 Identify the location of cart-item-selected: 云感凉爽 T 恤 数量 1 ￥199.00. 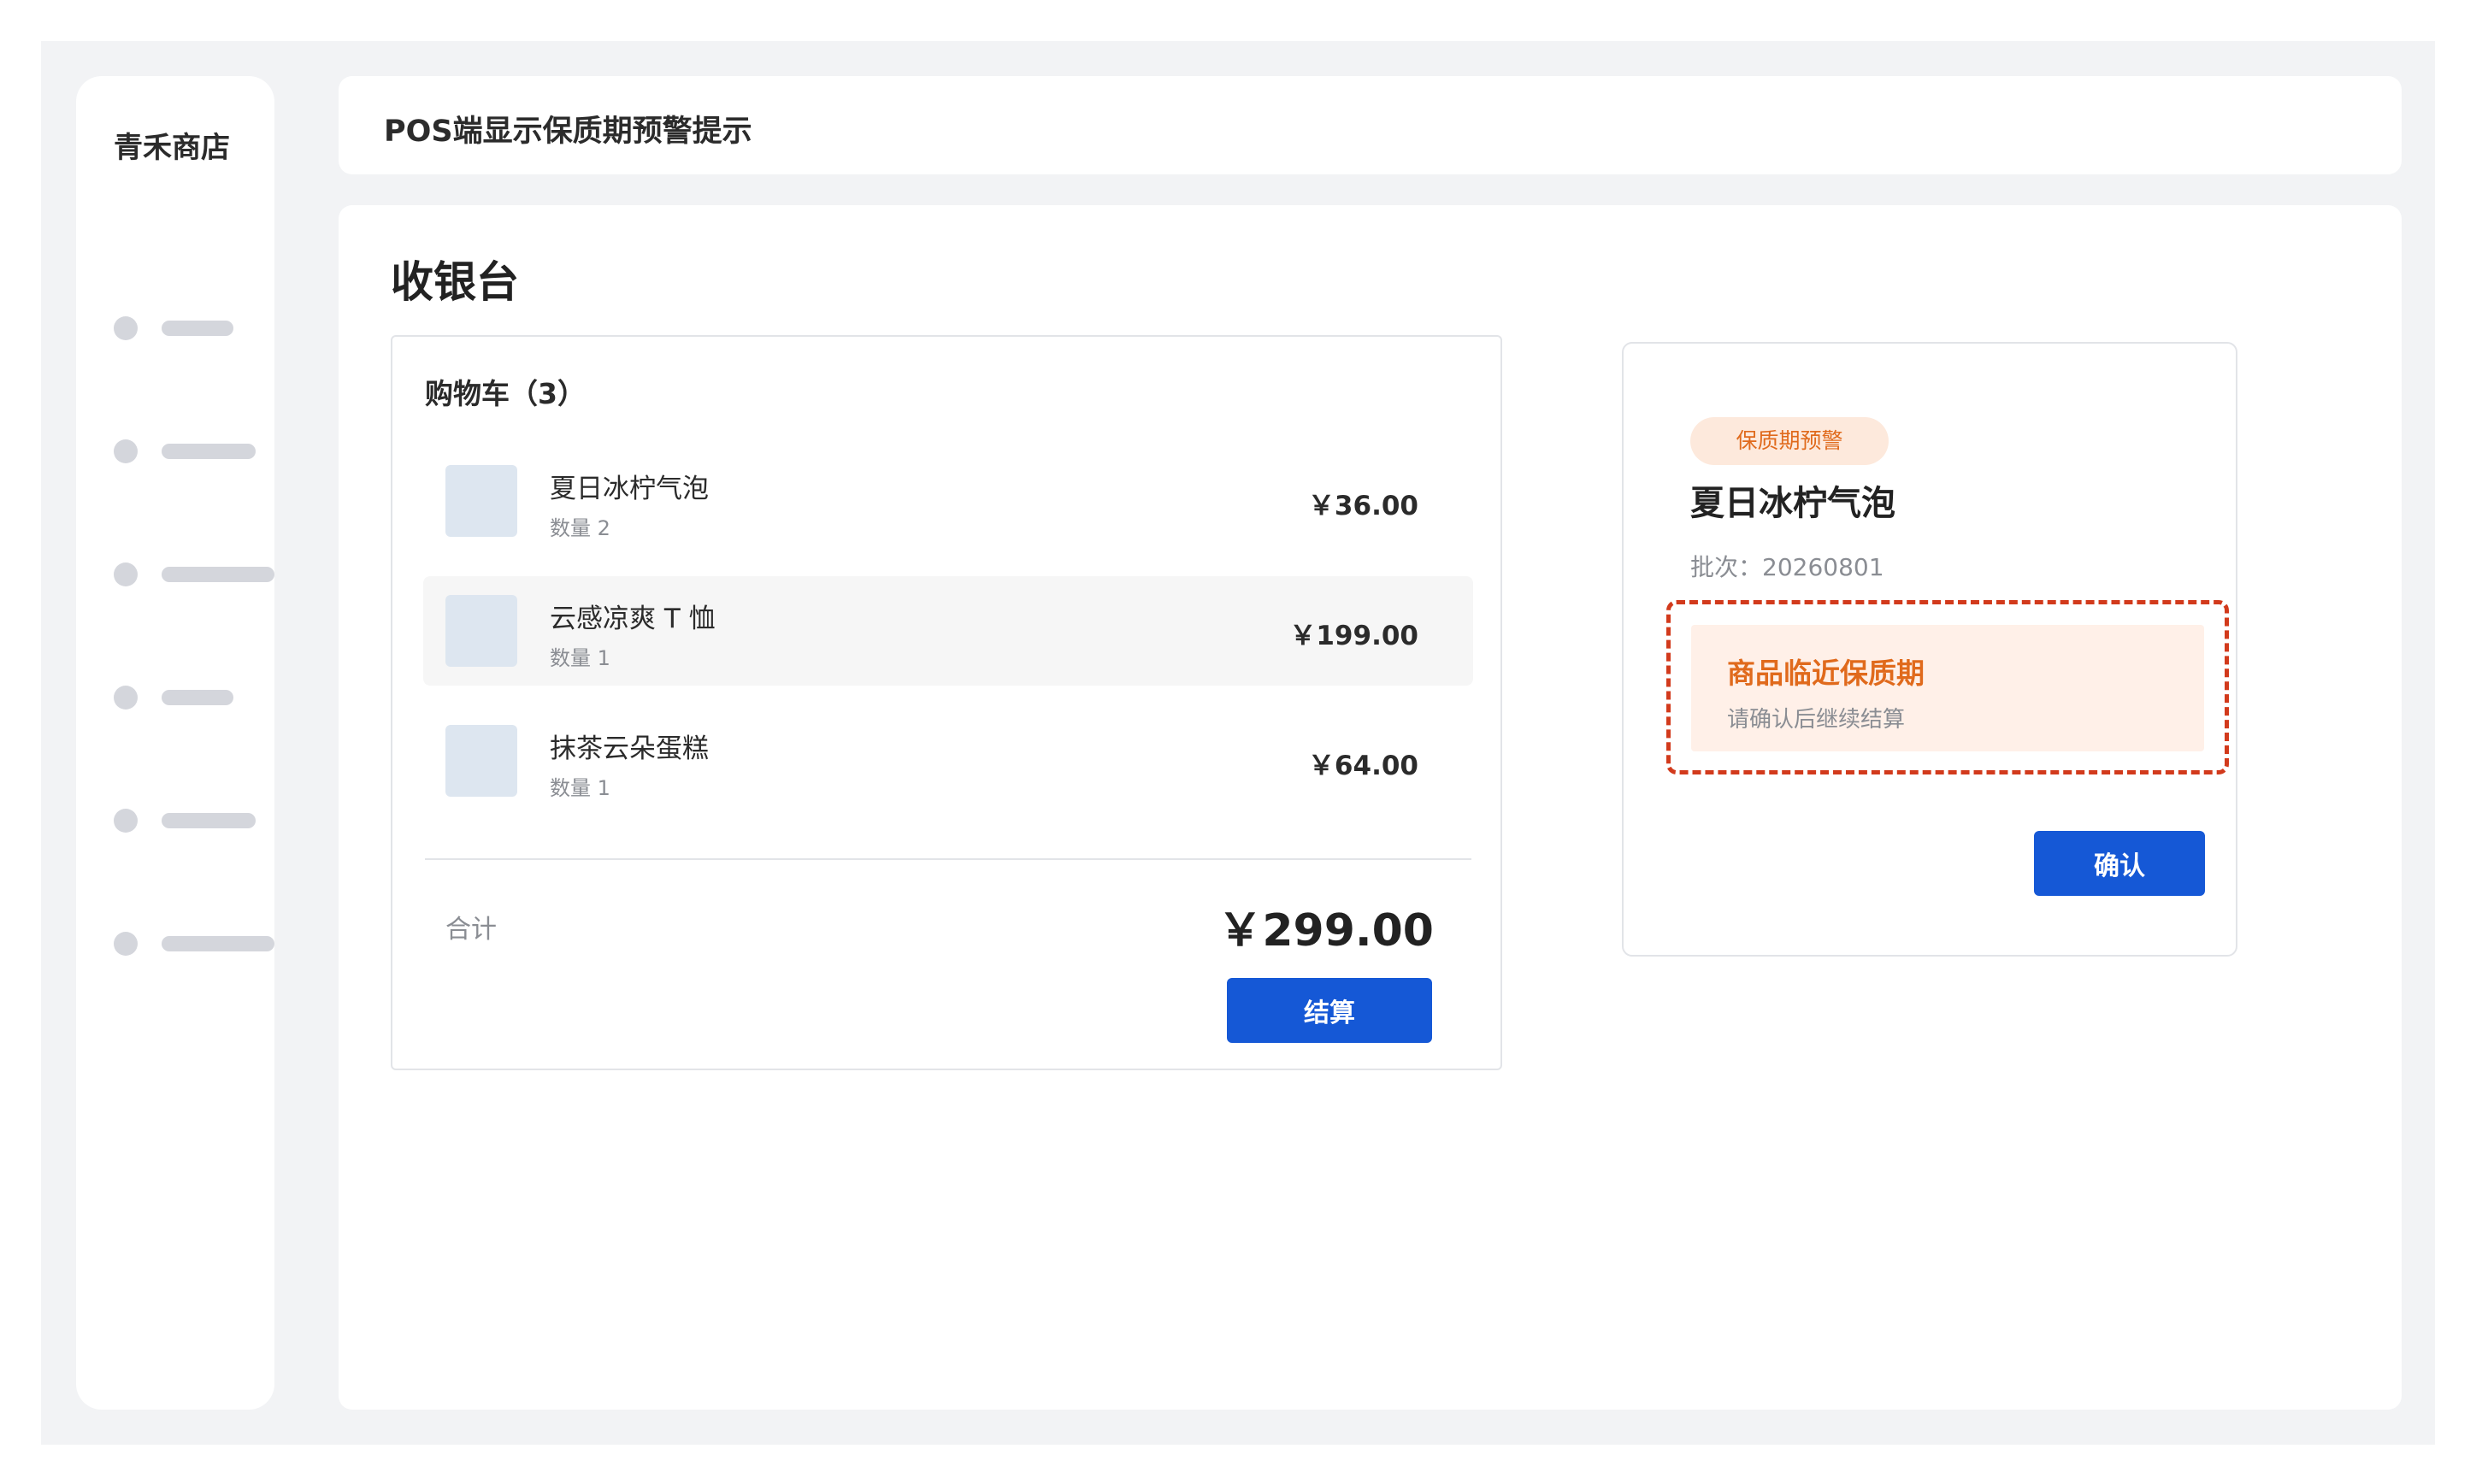
(948, 631).